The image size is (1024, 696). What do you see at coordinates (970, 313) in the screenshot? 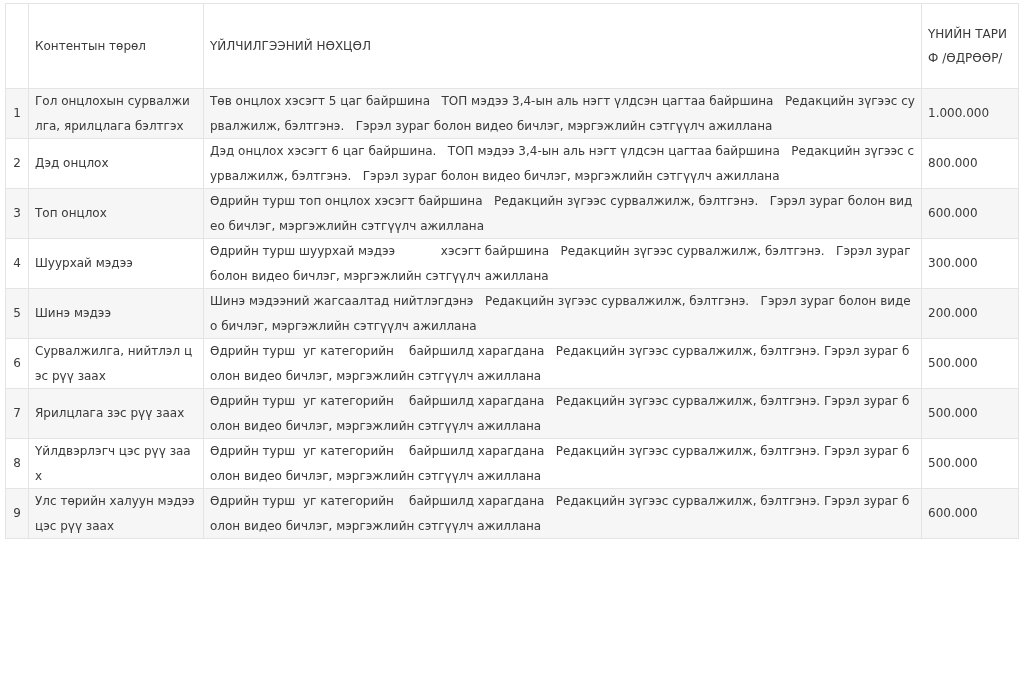
I see `table-cell: 200.000` at bounding box center [970, 313].